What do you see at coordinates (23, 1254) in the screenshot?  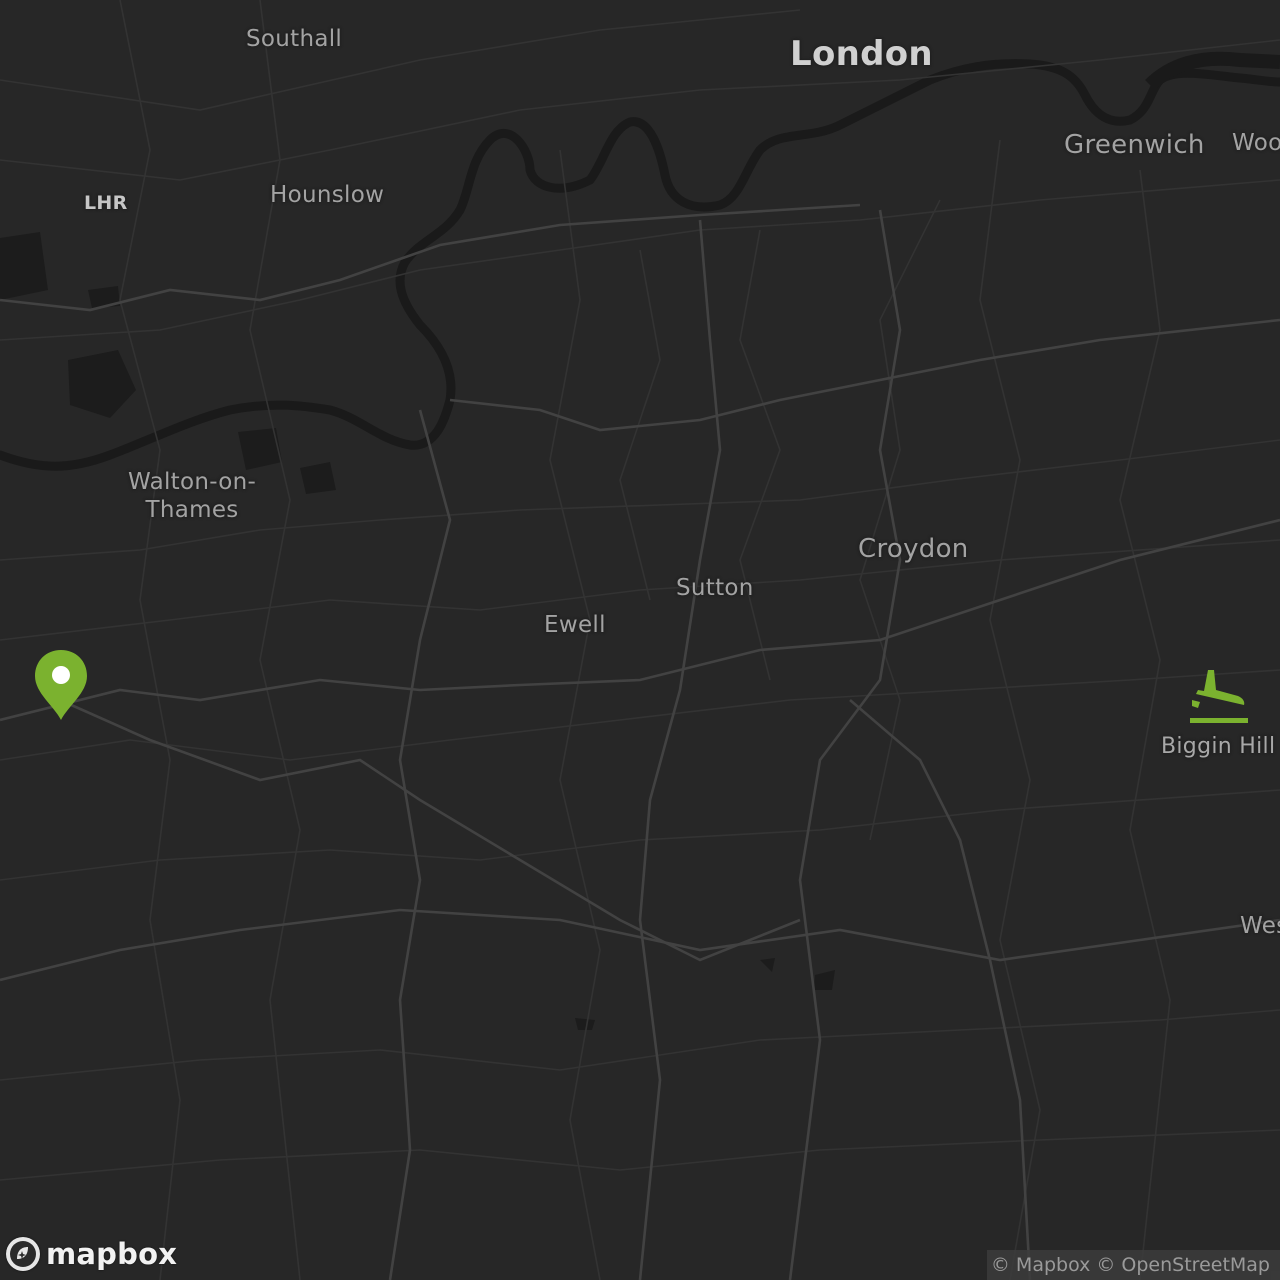 I see `mapbox-logo-icon` at bounding box center [23, 1254].